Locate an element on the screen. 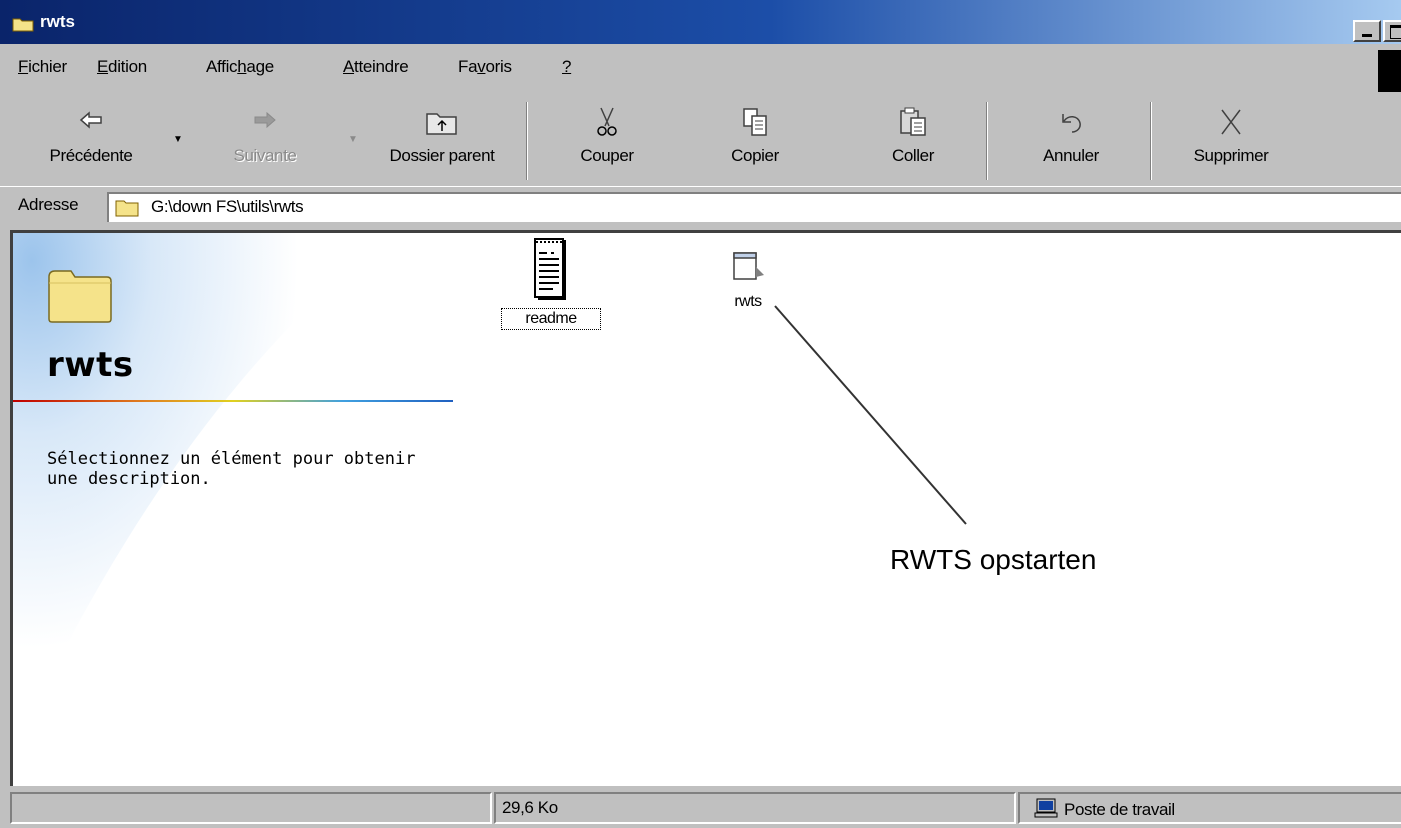 The width and height of the screenshot is (1401, 828). back-dropdown-icon: ▼ is located at coordinates (178, 139).